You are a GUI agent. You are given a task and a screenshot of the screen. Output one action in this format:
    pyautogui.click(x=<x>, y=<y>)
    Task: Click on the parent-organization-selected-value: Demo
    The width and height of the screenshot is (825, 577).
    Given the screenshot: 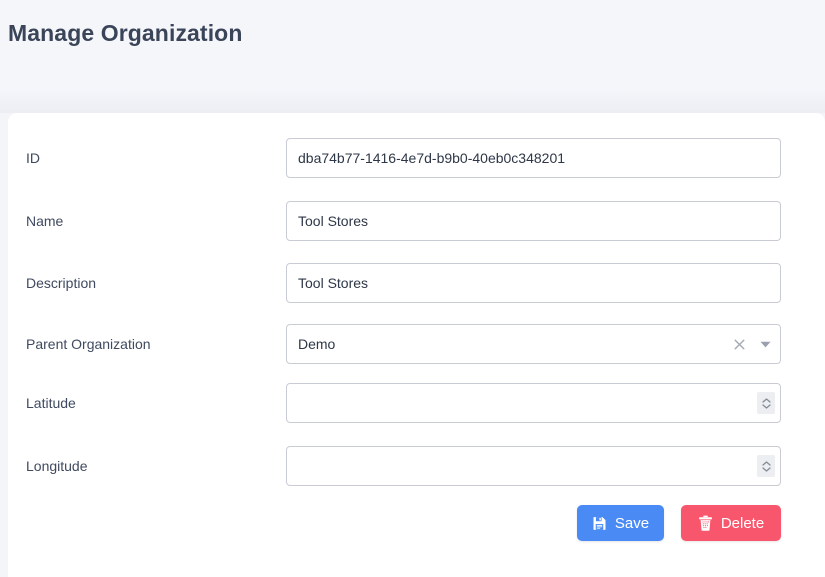 What is the action you would take?
    pyautogui.click(x=317, y=344)
    